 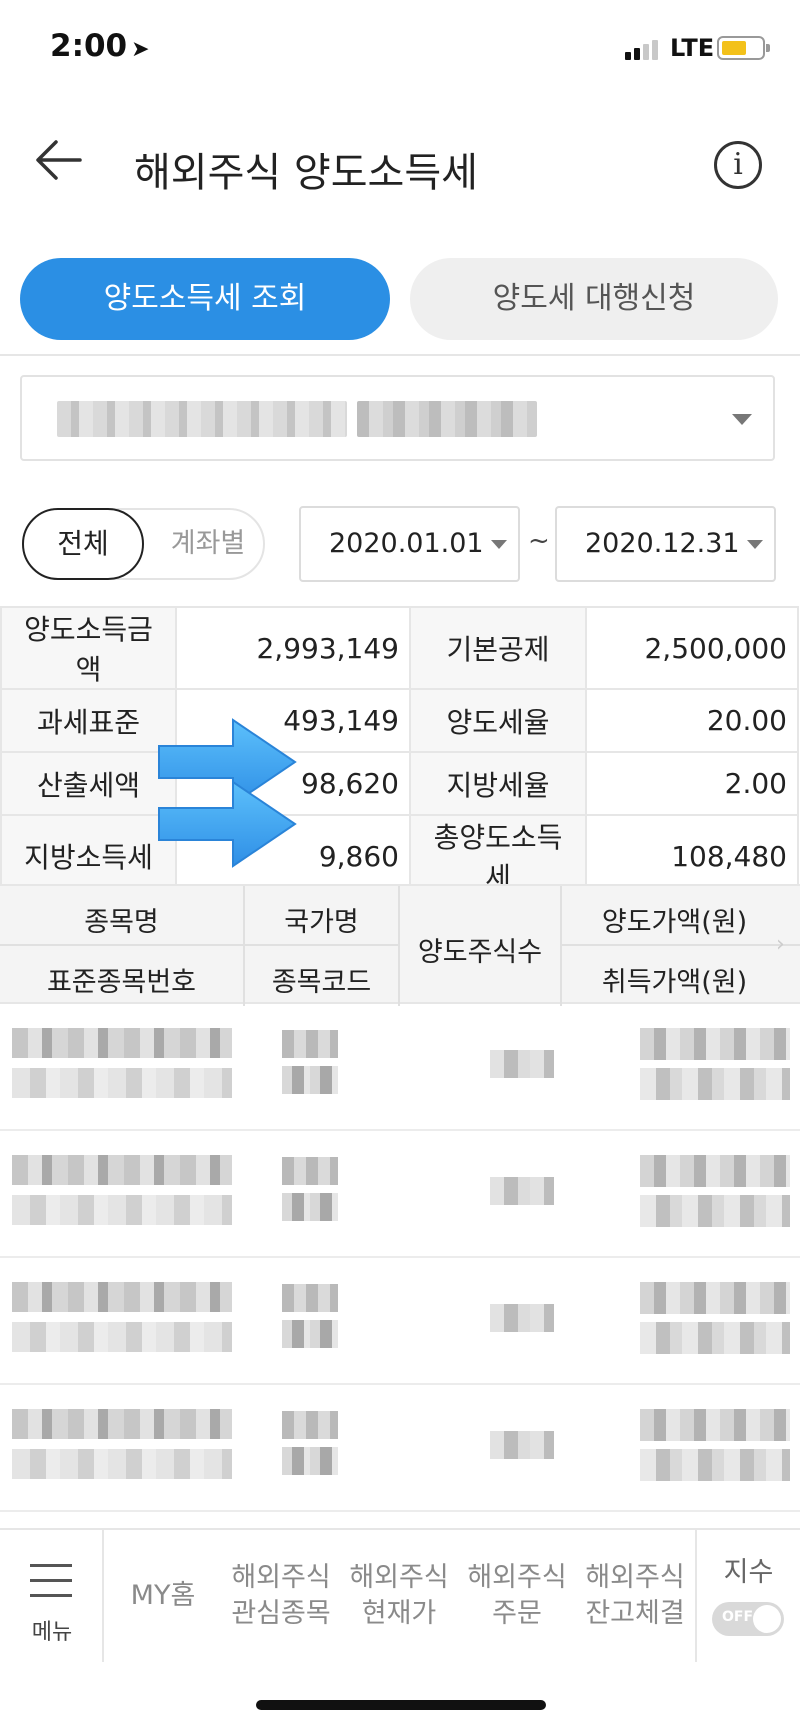 What do you see at coordinates (88, 783) in the screenshot?
I see `summary-label: 산출세액` at bounding box center [88, 783].